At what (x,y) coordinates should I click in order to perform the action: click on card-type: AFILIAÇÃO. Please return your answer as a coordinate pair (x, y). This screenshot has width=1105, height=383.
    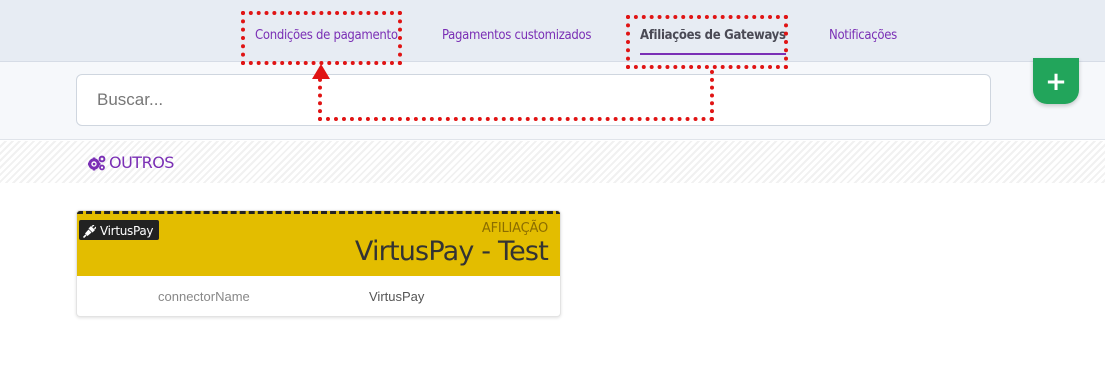
    Looking at the image, I should click on (514, 228).